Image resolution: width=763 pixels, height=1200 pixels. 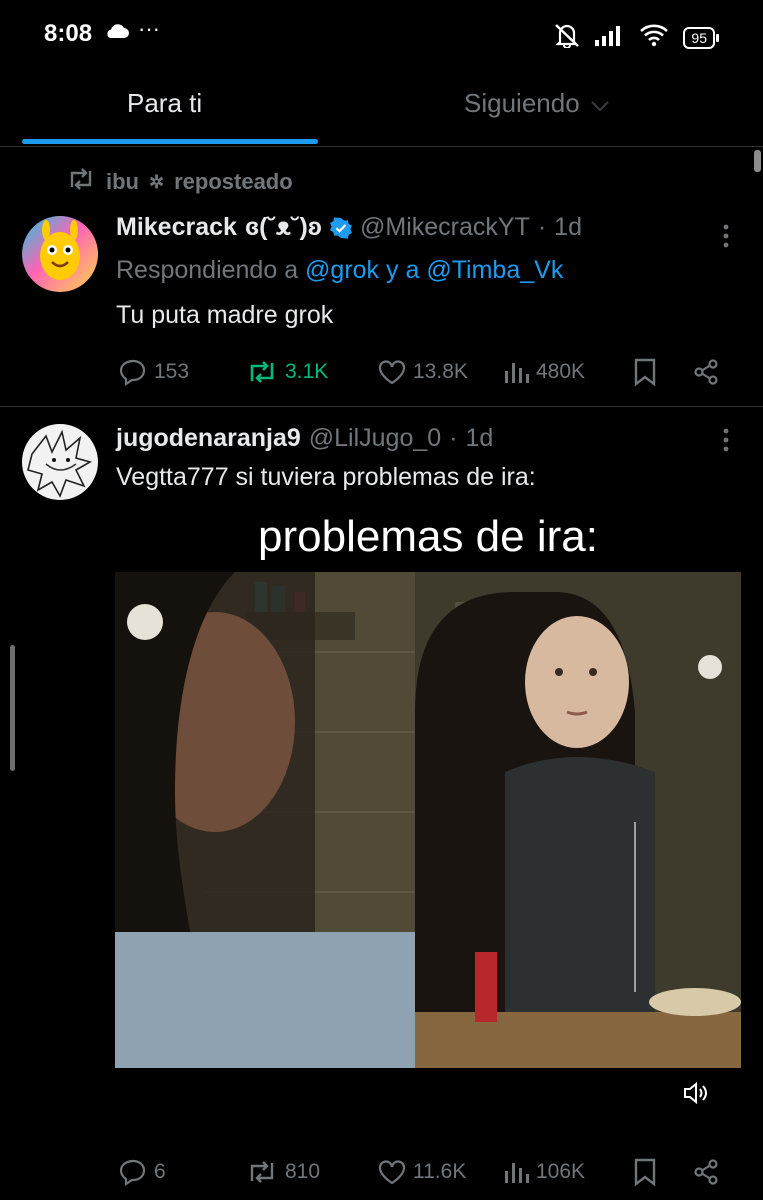 I want to click on tweet2-reply-button: 6, so click(x=142, y=1172).